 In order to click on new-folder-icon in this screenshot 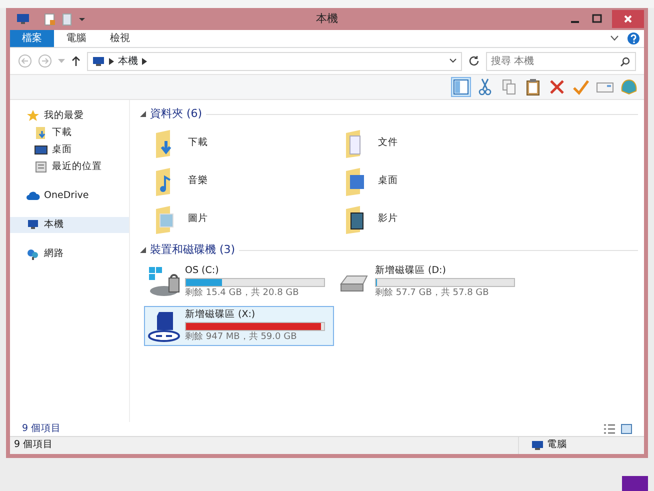, I will do `click(67, 19)`.